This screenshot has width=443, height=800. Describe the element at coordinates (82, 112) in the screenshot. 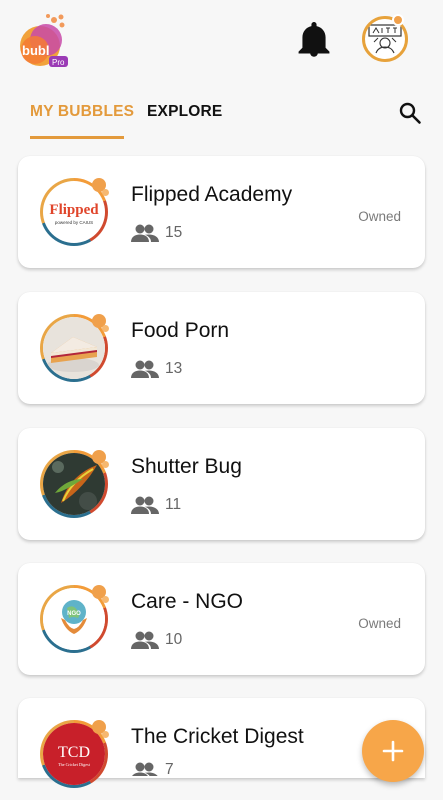

I see `tab-my-bubbles: MY BUBBLES` at that location.